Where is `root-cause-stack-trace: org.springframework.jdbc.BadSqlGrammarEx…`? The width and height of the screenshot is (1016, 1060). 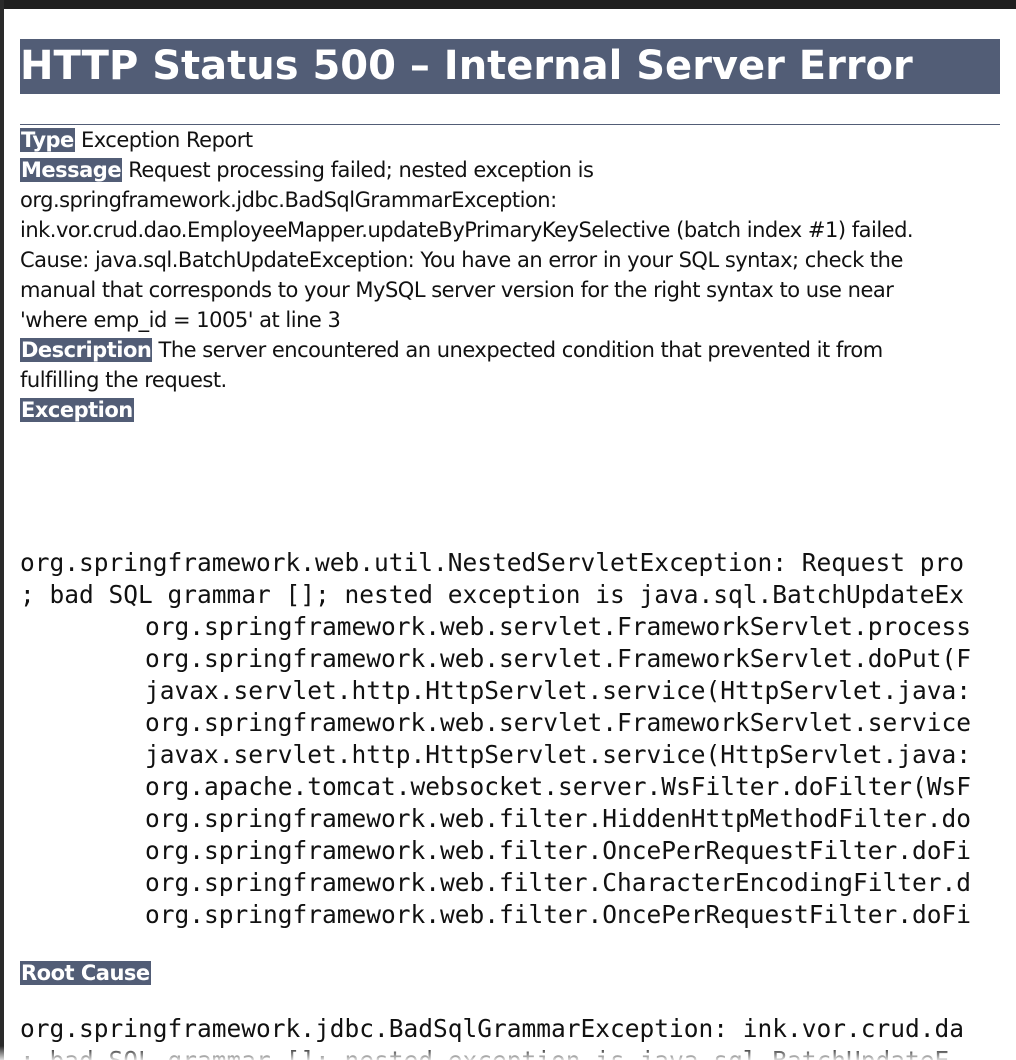 root-cause-stack-trace: org.springframework.jdbc.BadSqlGrammarEx… is located at coordinates (518, 1036).